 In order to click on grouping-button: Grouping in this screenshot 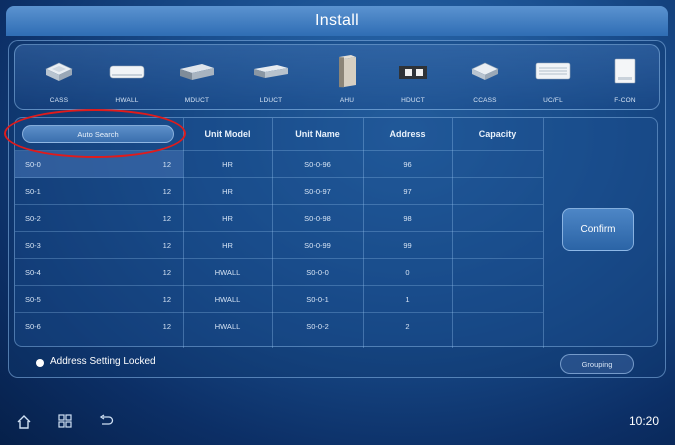, I will do `click(597, 364)`.